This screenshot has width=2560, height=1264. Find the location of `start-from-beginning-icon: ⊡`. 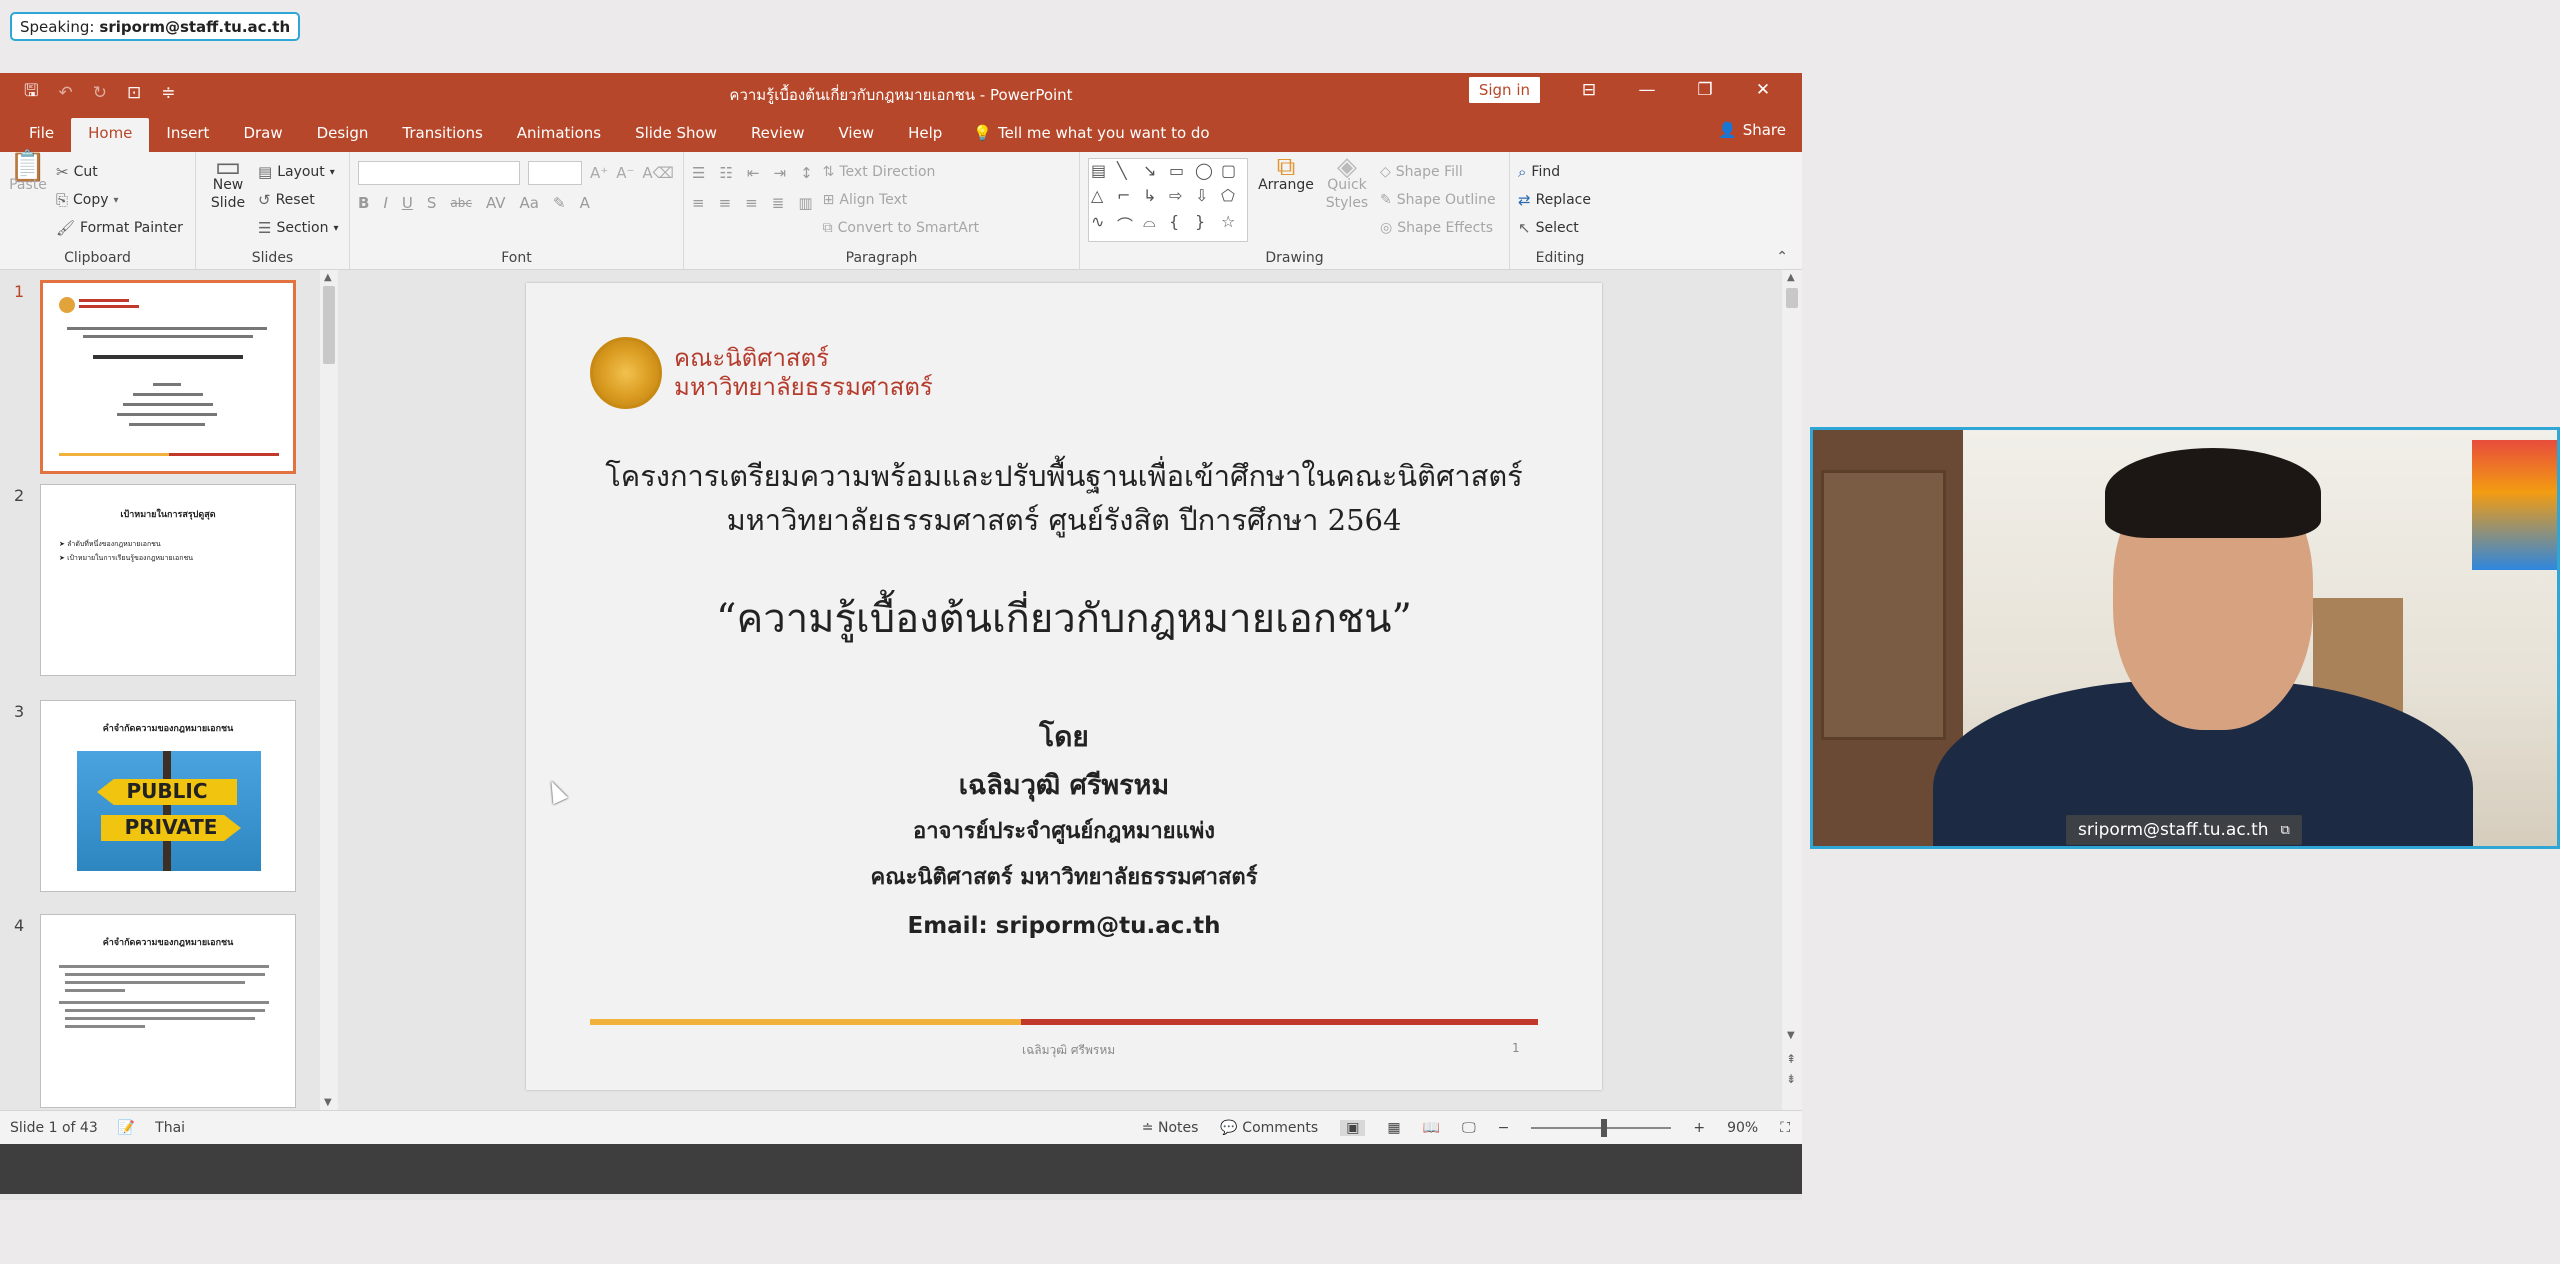

start-from-beginning-icon: ⊡ is located at coordinates (134, 93).